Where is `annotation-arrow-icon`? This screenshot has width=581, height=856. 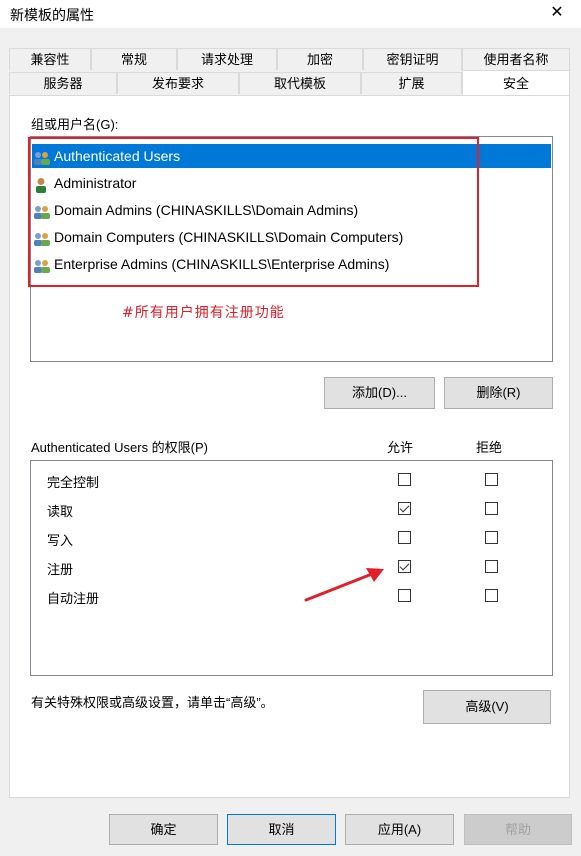 annotation-arrow-icon is located at coordinates (344, 585).